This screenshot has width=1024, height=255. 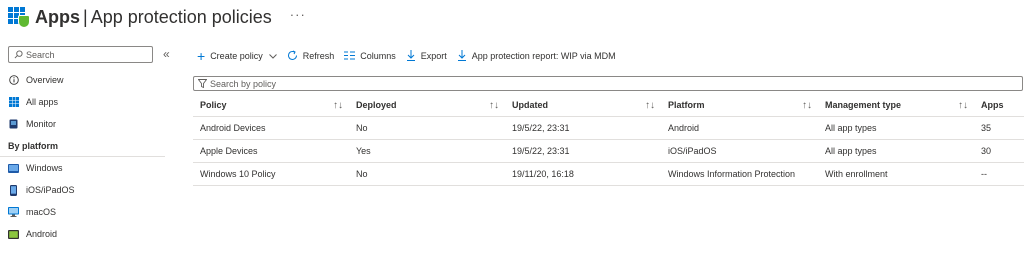 I want to click on column-header-label: Deployed, so click(x=376, y=105).